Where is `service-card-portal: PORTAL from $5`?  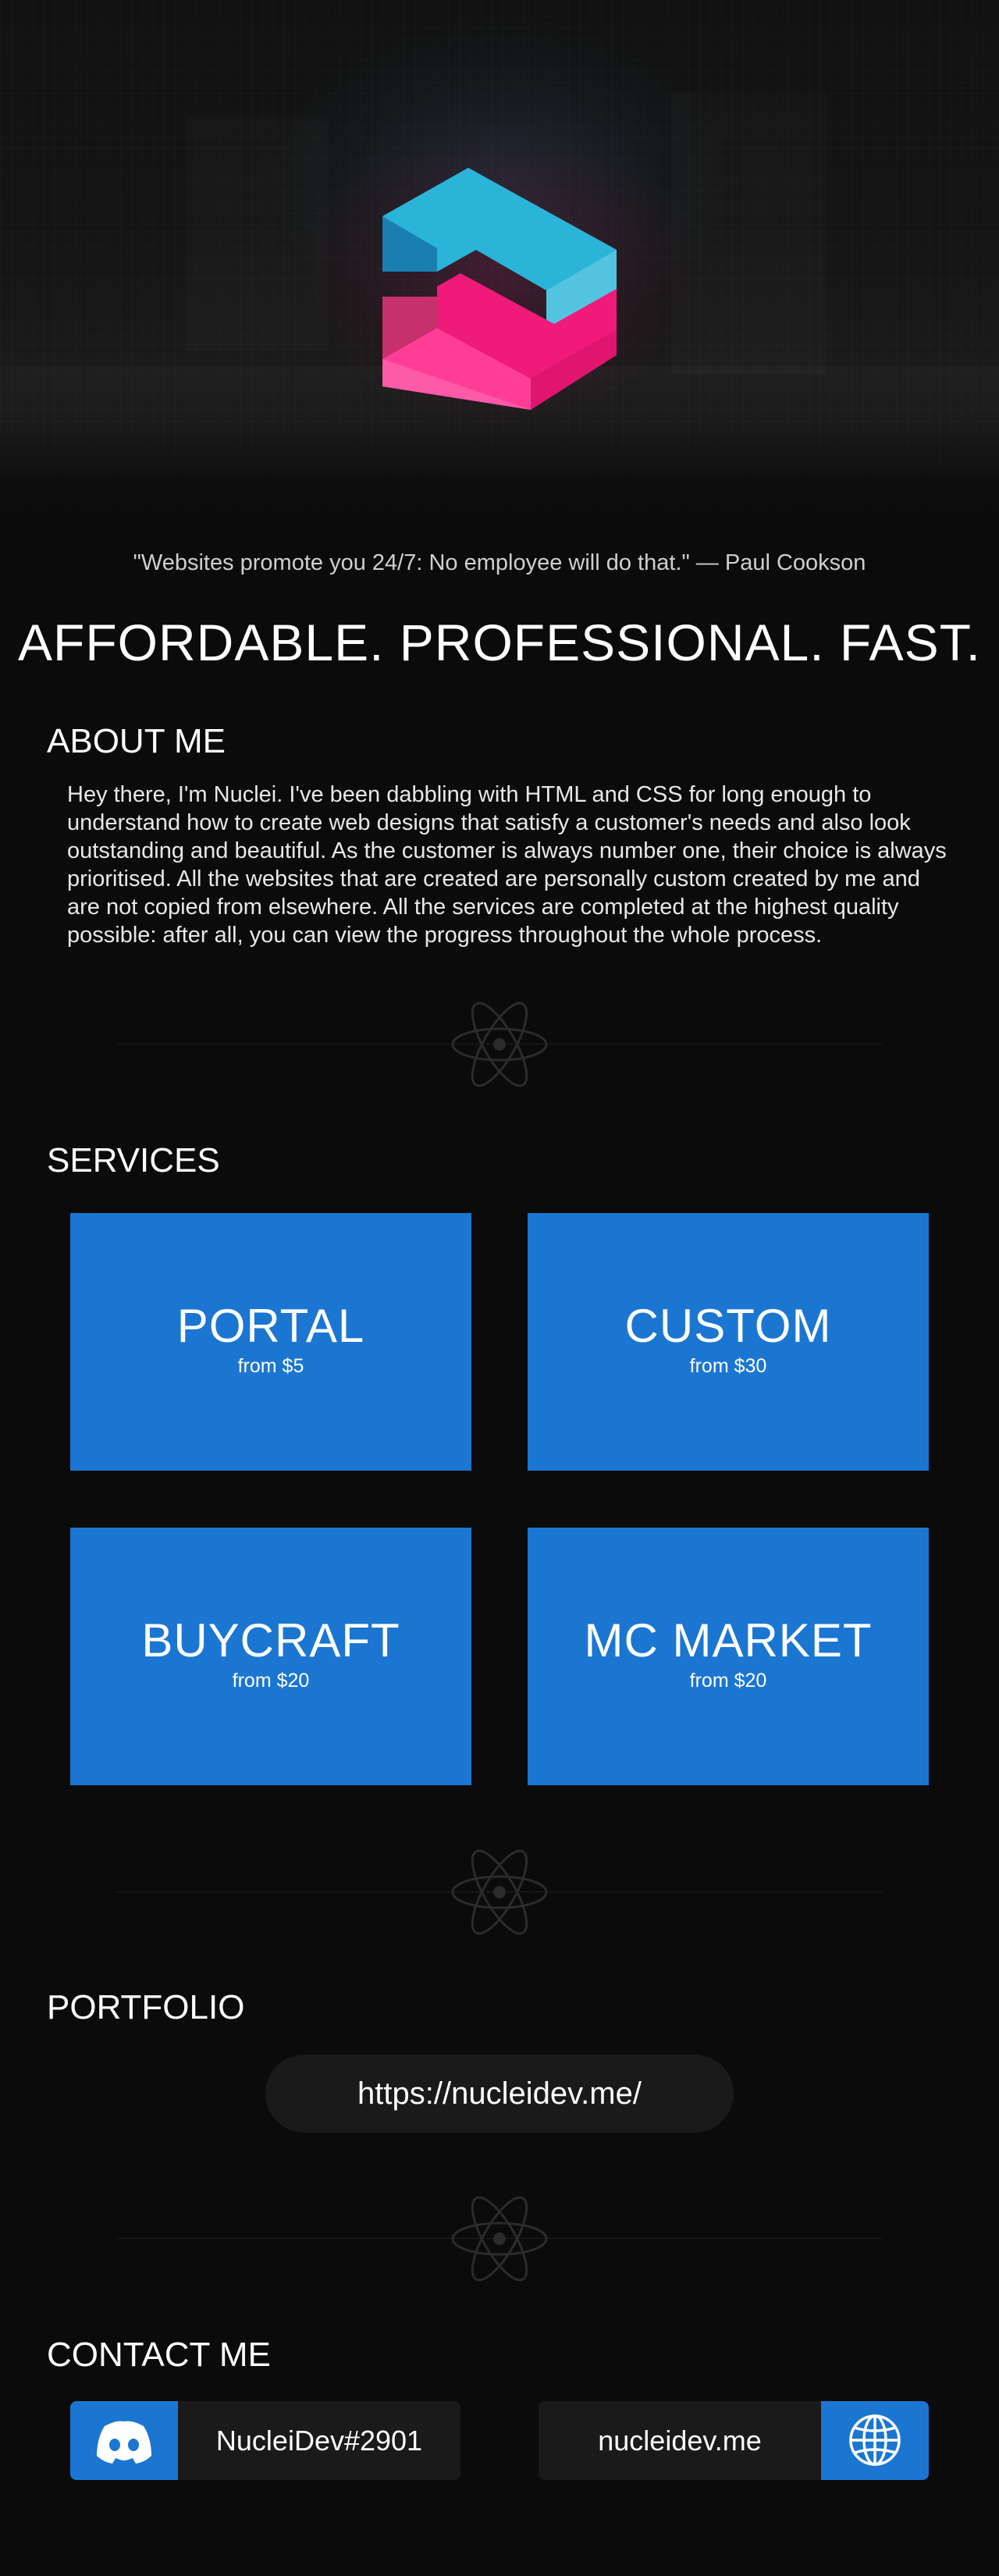 service-card-portal: PORTAL from $5 is located at coordinates (270, 1342).